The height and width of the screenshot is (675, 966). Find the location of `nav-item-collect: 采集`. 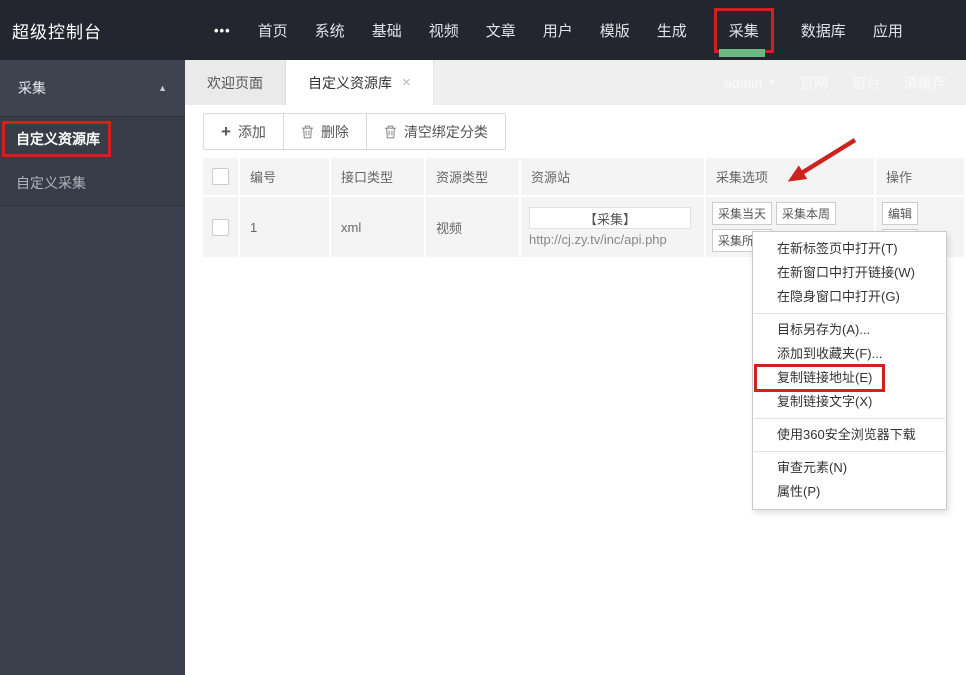

nav-item-collect: 采集 is located at coordinates (743, 32).